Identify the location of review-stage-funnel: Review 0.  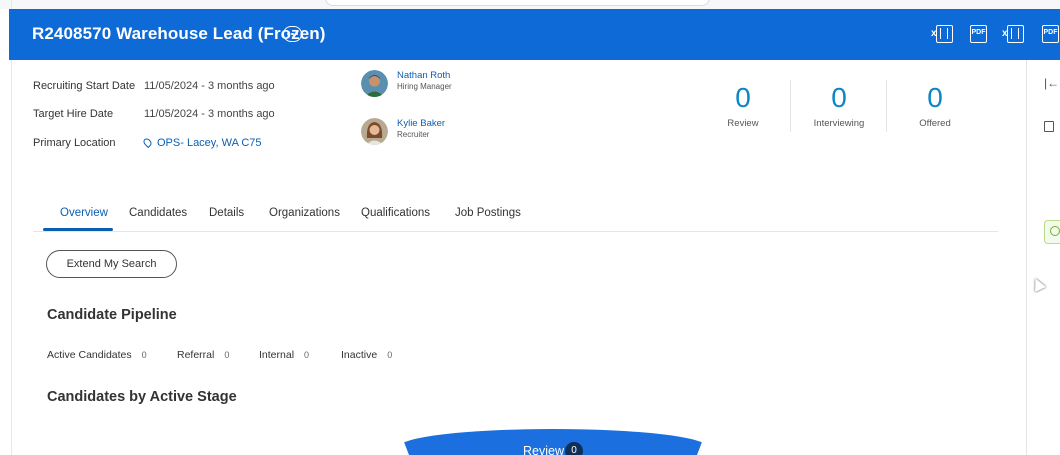
(553, 442).